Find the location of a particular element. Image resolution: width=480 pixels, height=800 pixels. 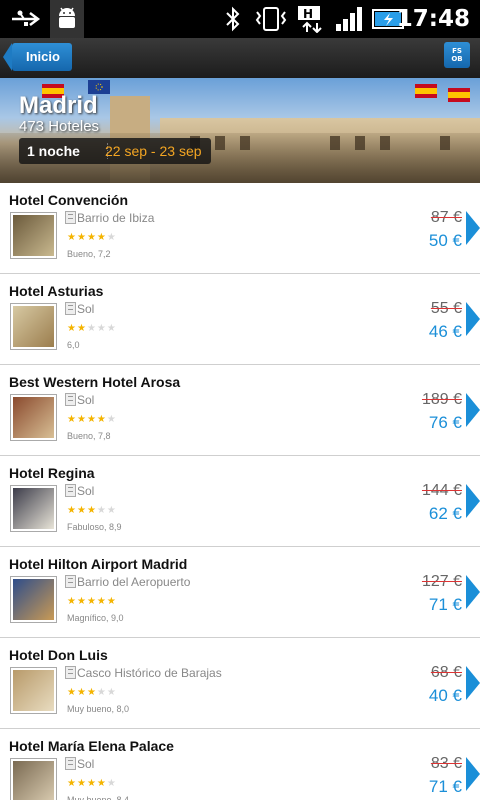

hotel-name: Hotel Convención is located at coordinates (69, 200).